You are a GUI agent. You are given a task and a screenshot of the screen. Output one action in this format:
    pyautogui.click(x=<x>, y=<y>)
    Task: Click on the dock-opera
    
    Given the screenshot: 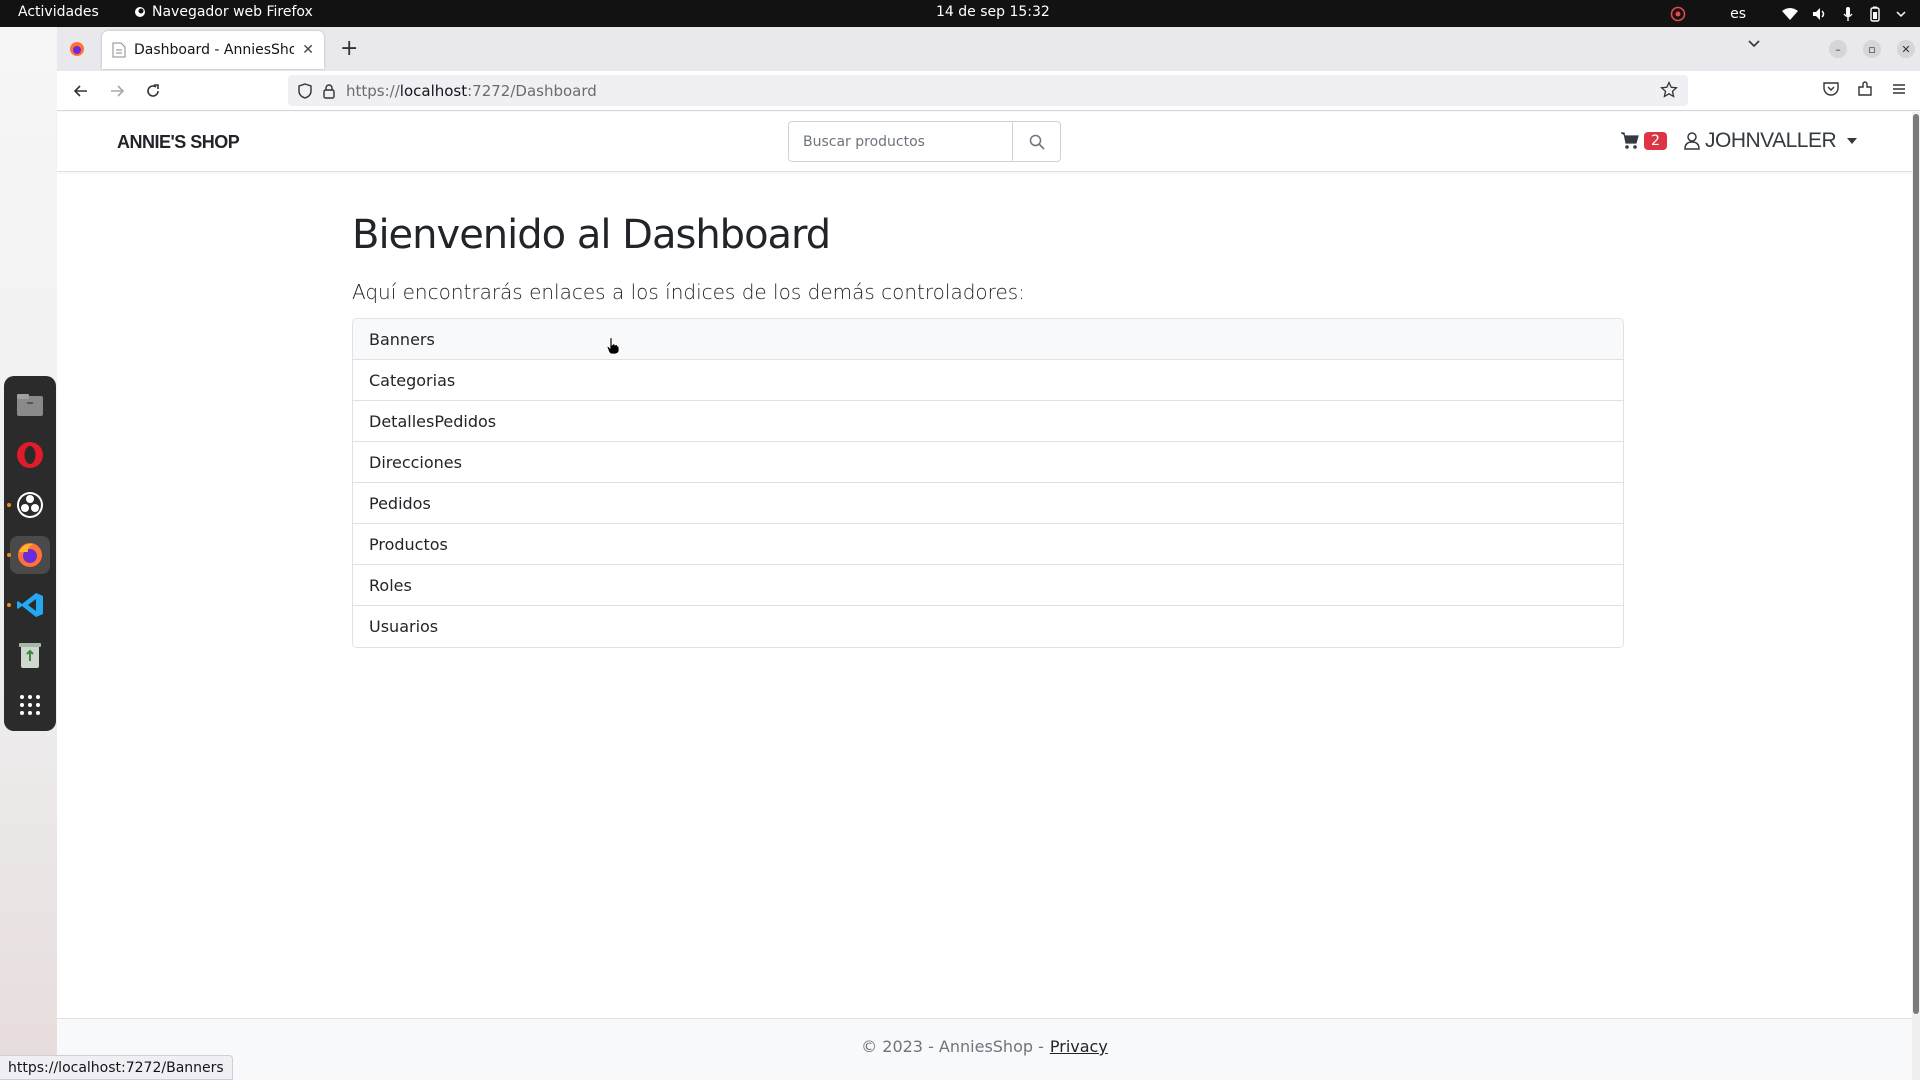 What is the action you would take?
    pyautogui.click(x=30, y=455)
    